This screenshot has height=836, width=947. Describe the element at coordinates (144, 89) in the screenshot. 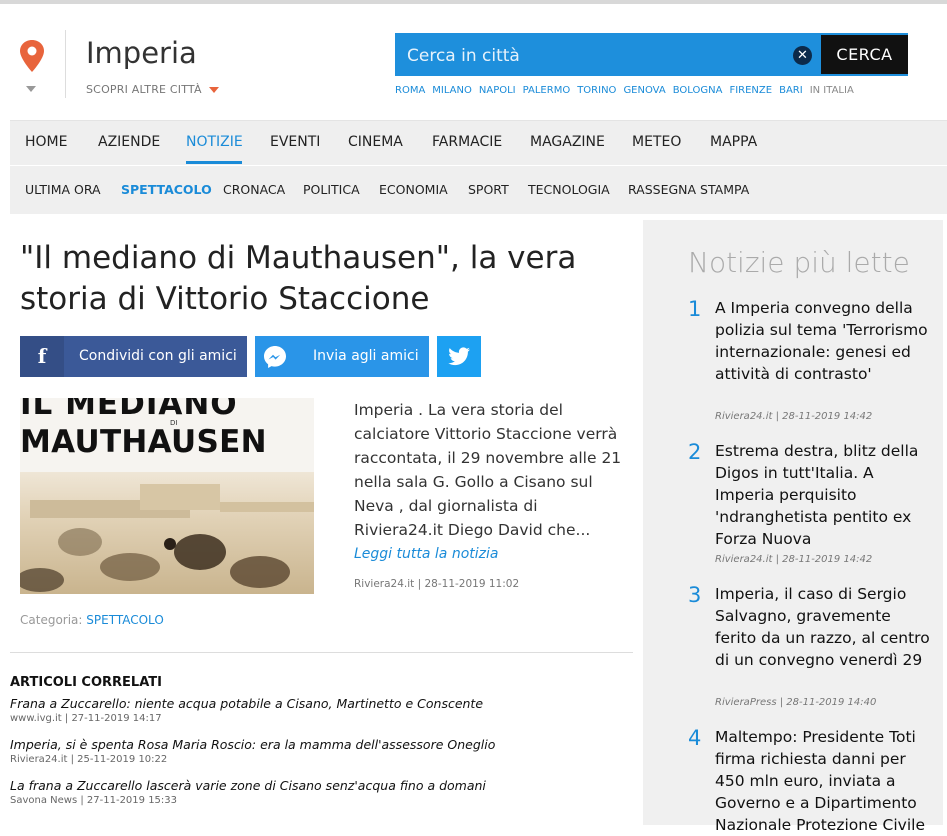

I see `discover-label: SCOPRI ALTRE CITTÀ` at that location.